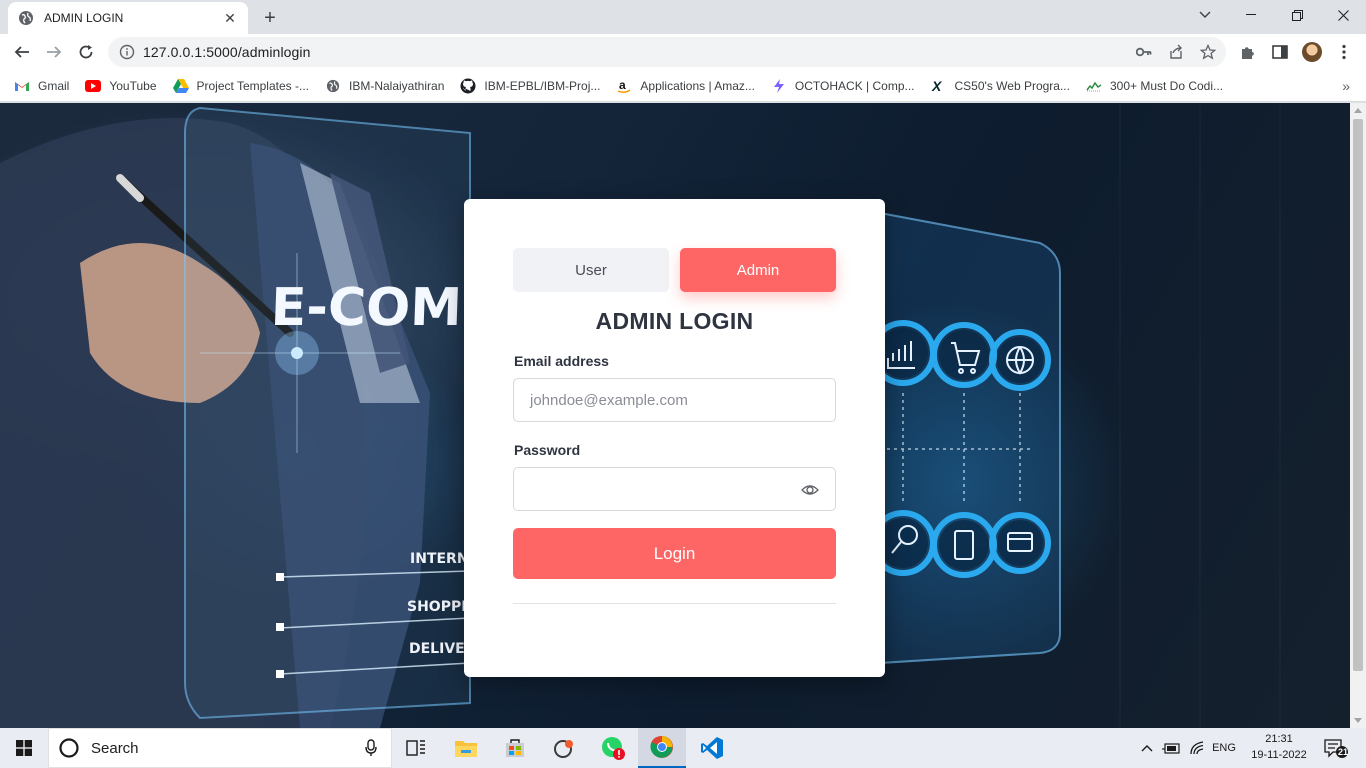 The width and height of the screenshot is (1366, 768). Describe the element at coordinates (1279, 747) in the screenshot. I see `system-clock: 21:31 19-11-2022` at that location.